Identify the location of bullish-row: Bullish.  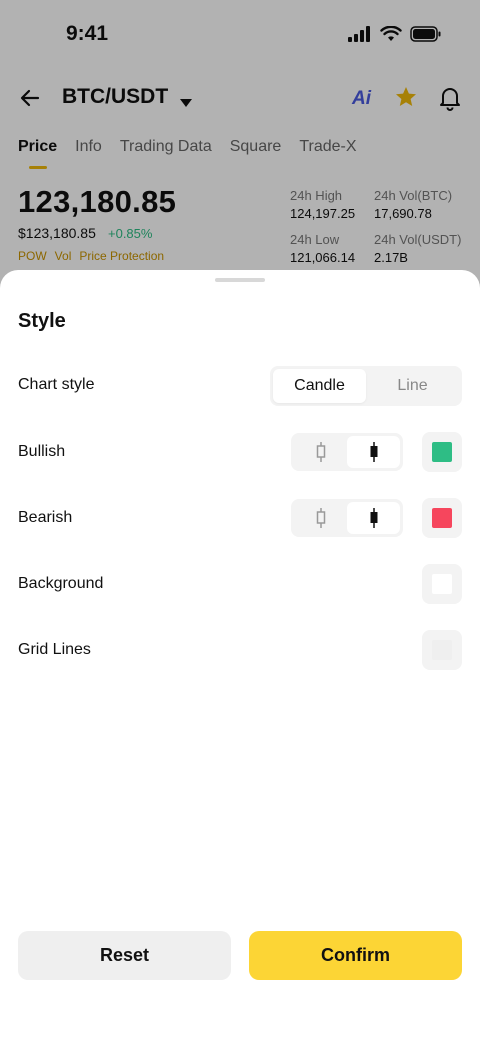
(240, 452).